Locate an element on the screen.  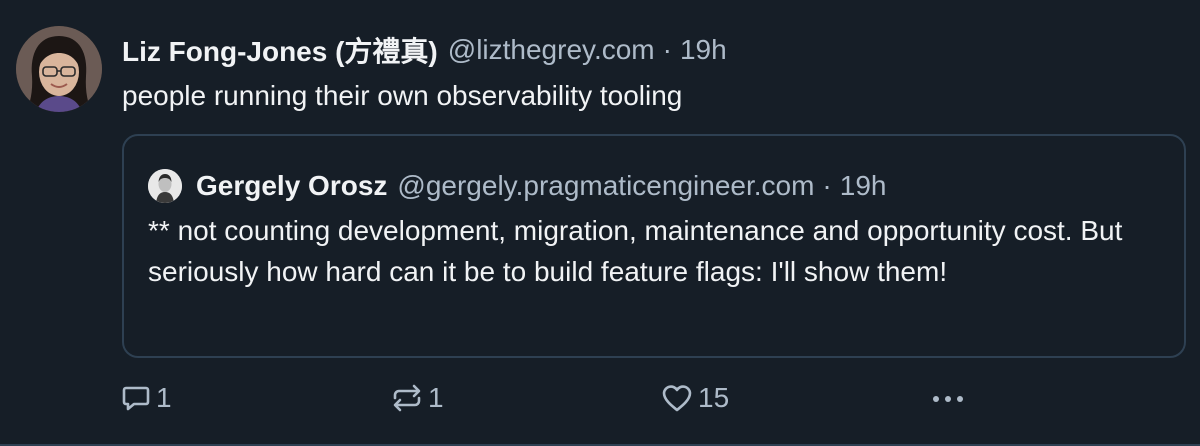
reply-count: 1 is located at coordinates (164, 397).